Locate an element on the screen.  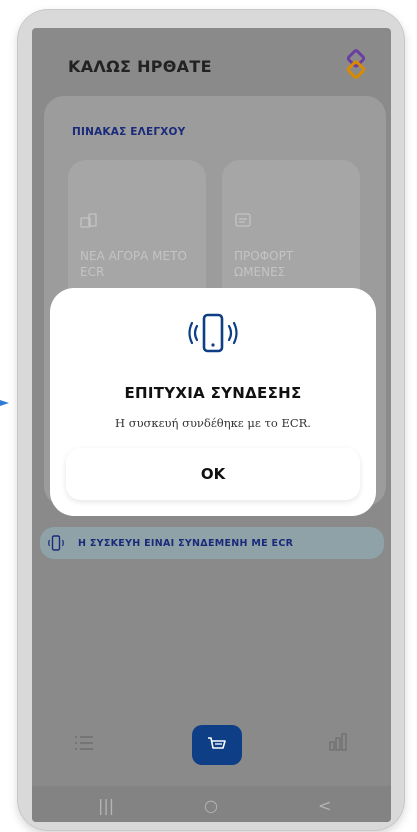
dialog-title: ΕΠΙΤΥΧΙΑ ΣΥΝΔΕΣΗΣ is located at coordinates (213, 393).